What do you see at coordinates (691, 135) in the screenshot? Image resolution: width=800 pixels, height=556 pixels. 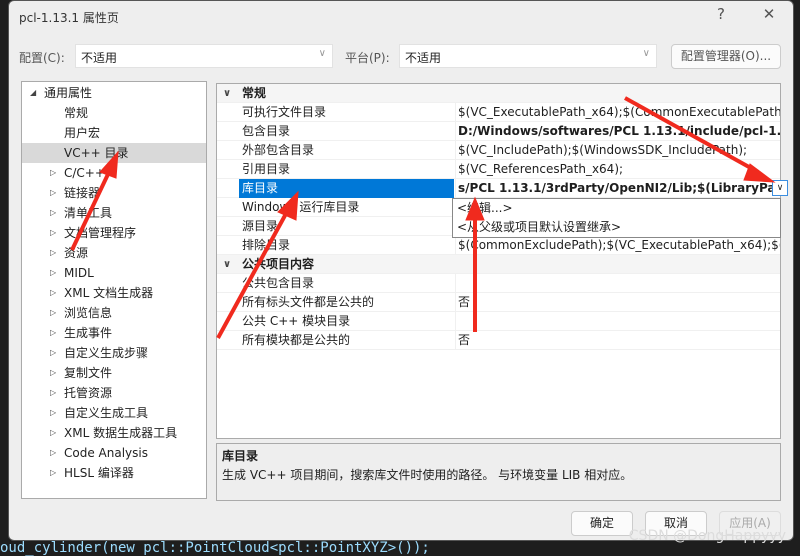 I see `arrow-to-dropdown-button` at bounding box center [691, 135].